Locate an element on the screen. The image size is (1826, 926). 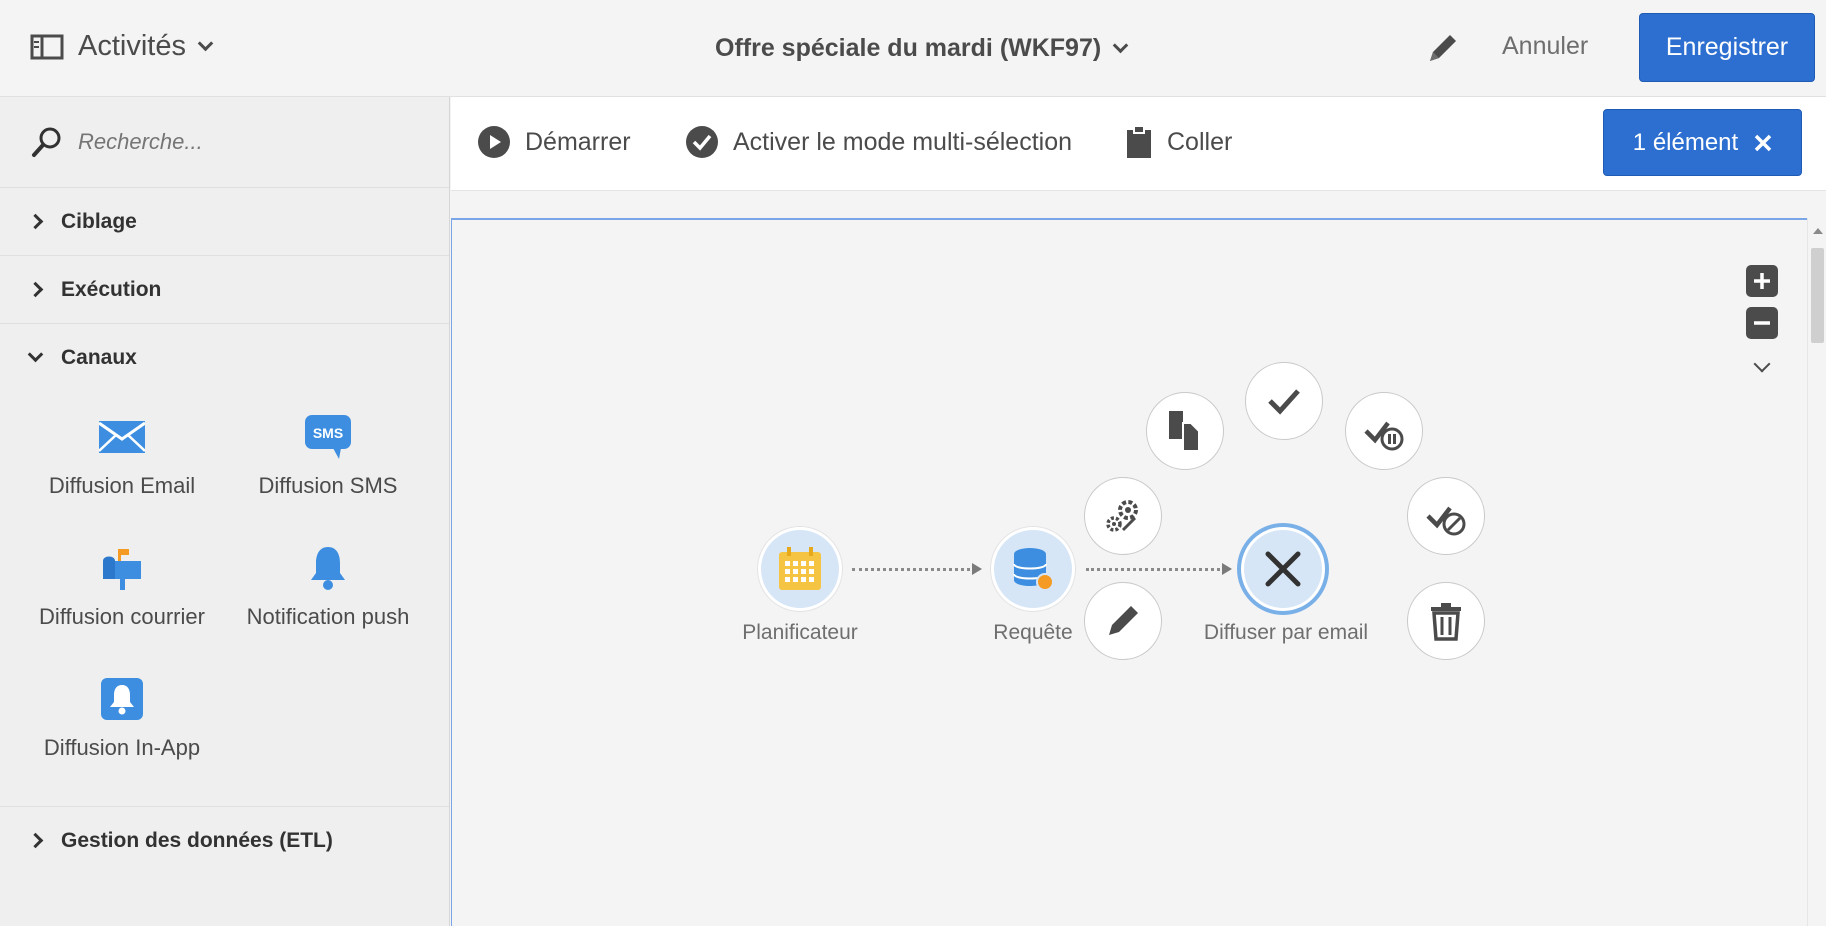
close-x-icon is located at coordinates (1283, 569).